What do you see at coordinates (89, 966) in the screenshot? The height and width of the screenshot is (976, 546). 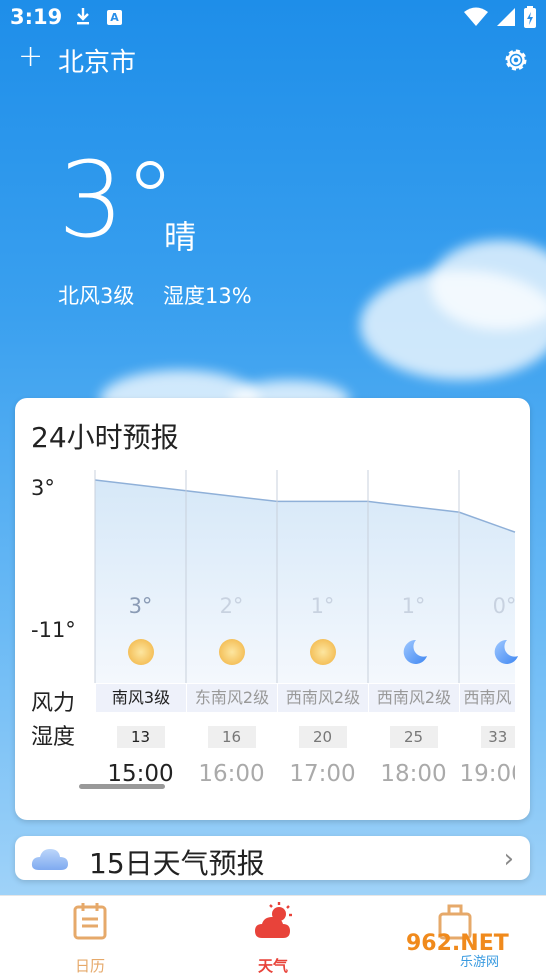 I see `nav-calendar-label: 日历` at bounding box center [89, 966].